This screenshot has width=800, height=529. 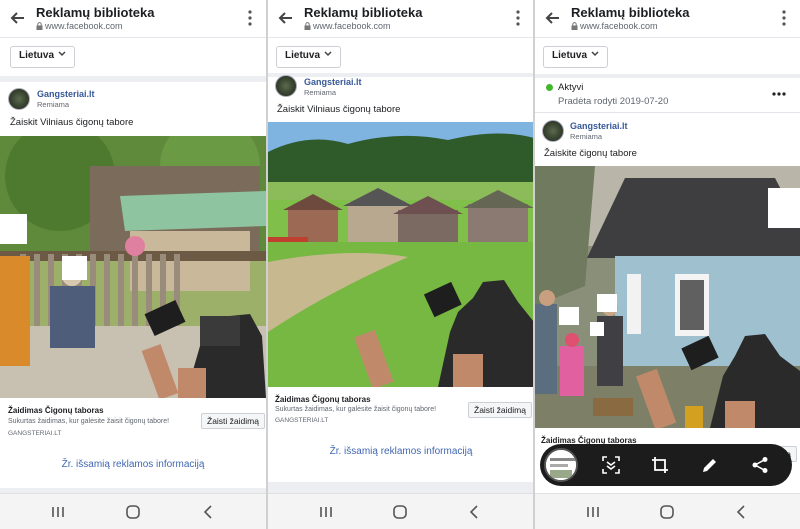 I want to click on status-label: Aktyvi, so click(x=571, y=87).